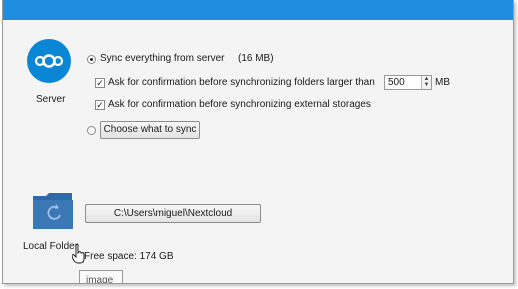  What do you see at coordinates (408, 82) in the screenshot?
I see `folder-size-limit-spinbox: 500 ▲ ▼` at bounding box center [408, 82].